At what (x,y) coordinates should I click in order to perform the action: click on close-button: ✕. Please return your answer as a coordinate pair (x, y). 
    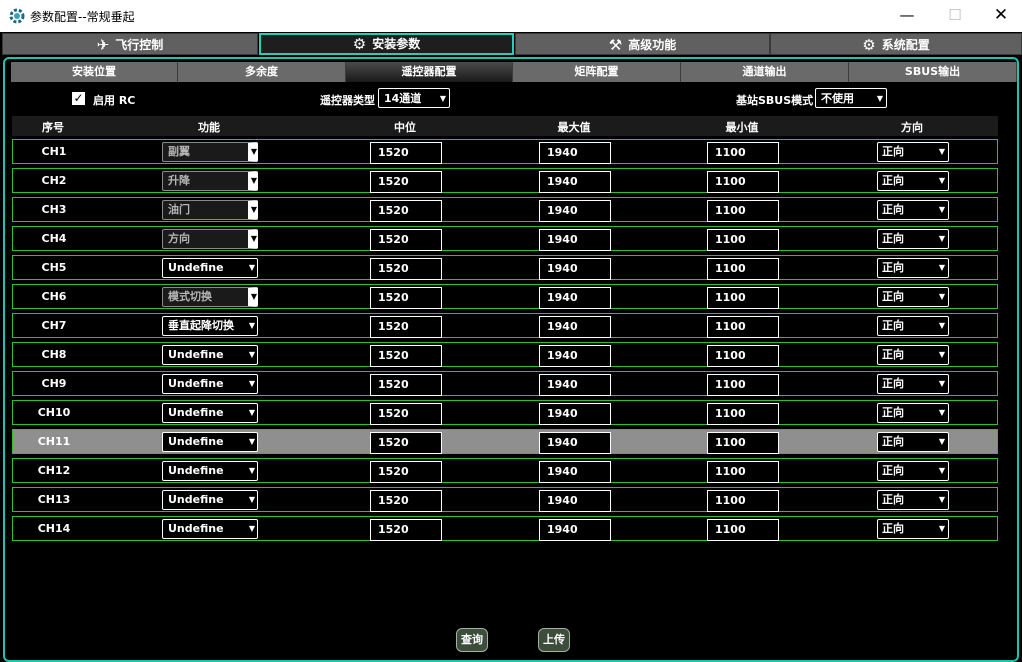
    Looking at the image, I should click on (1000, 16).